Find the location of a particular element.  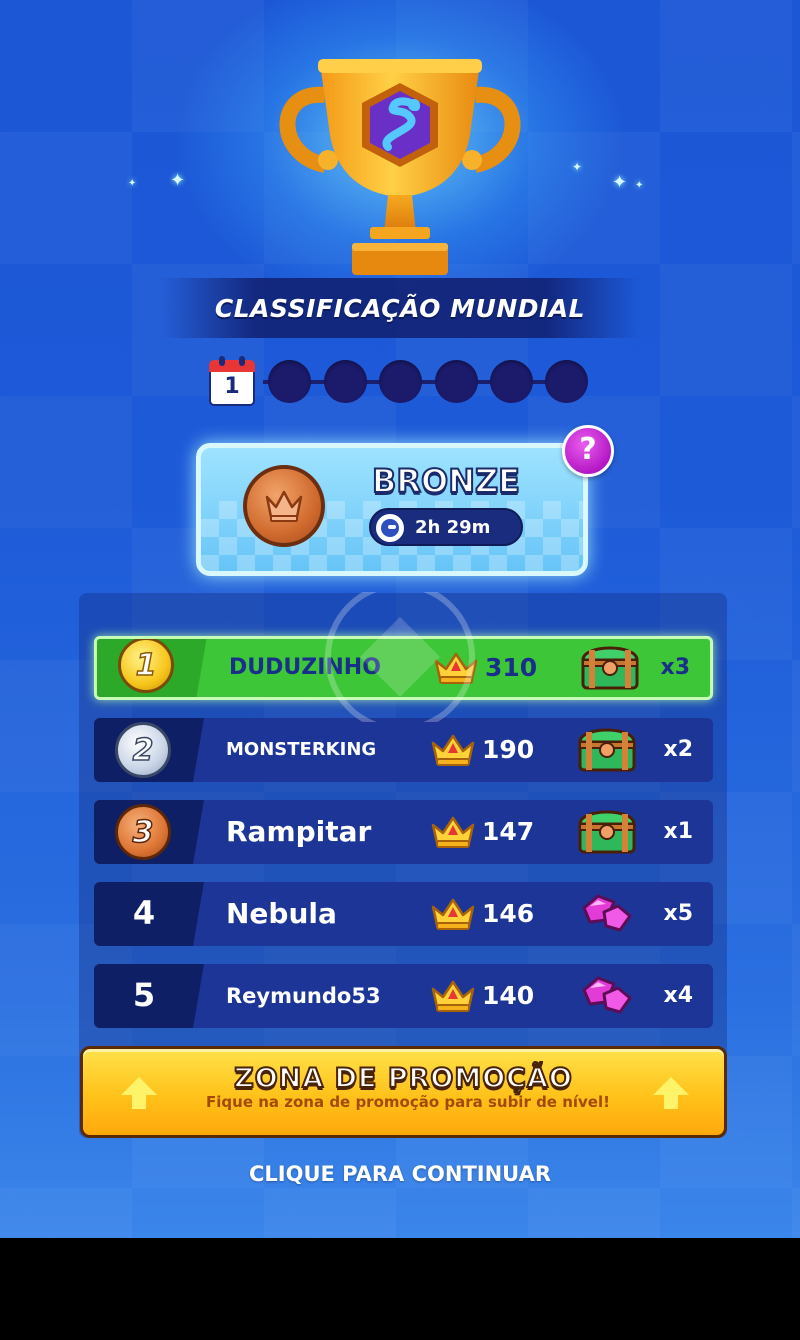

gold-medal-icon: 1 is located at coordinates (146, 666).